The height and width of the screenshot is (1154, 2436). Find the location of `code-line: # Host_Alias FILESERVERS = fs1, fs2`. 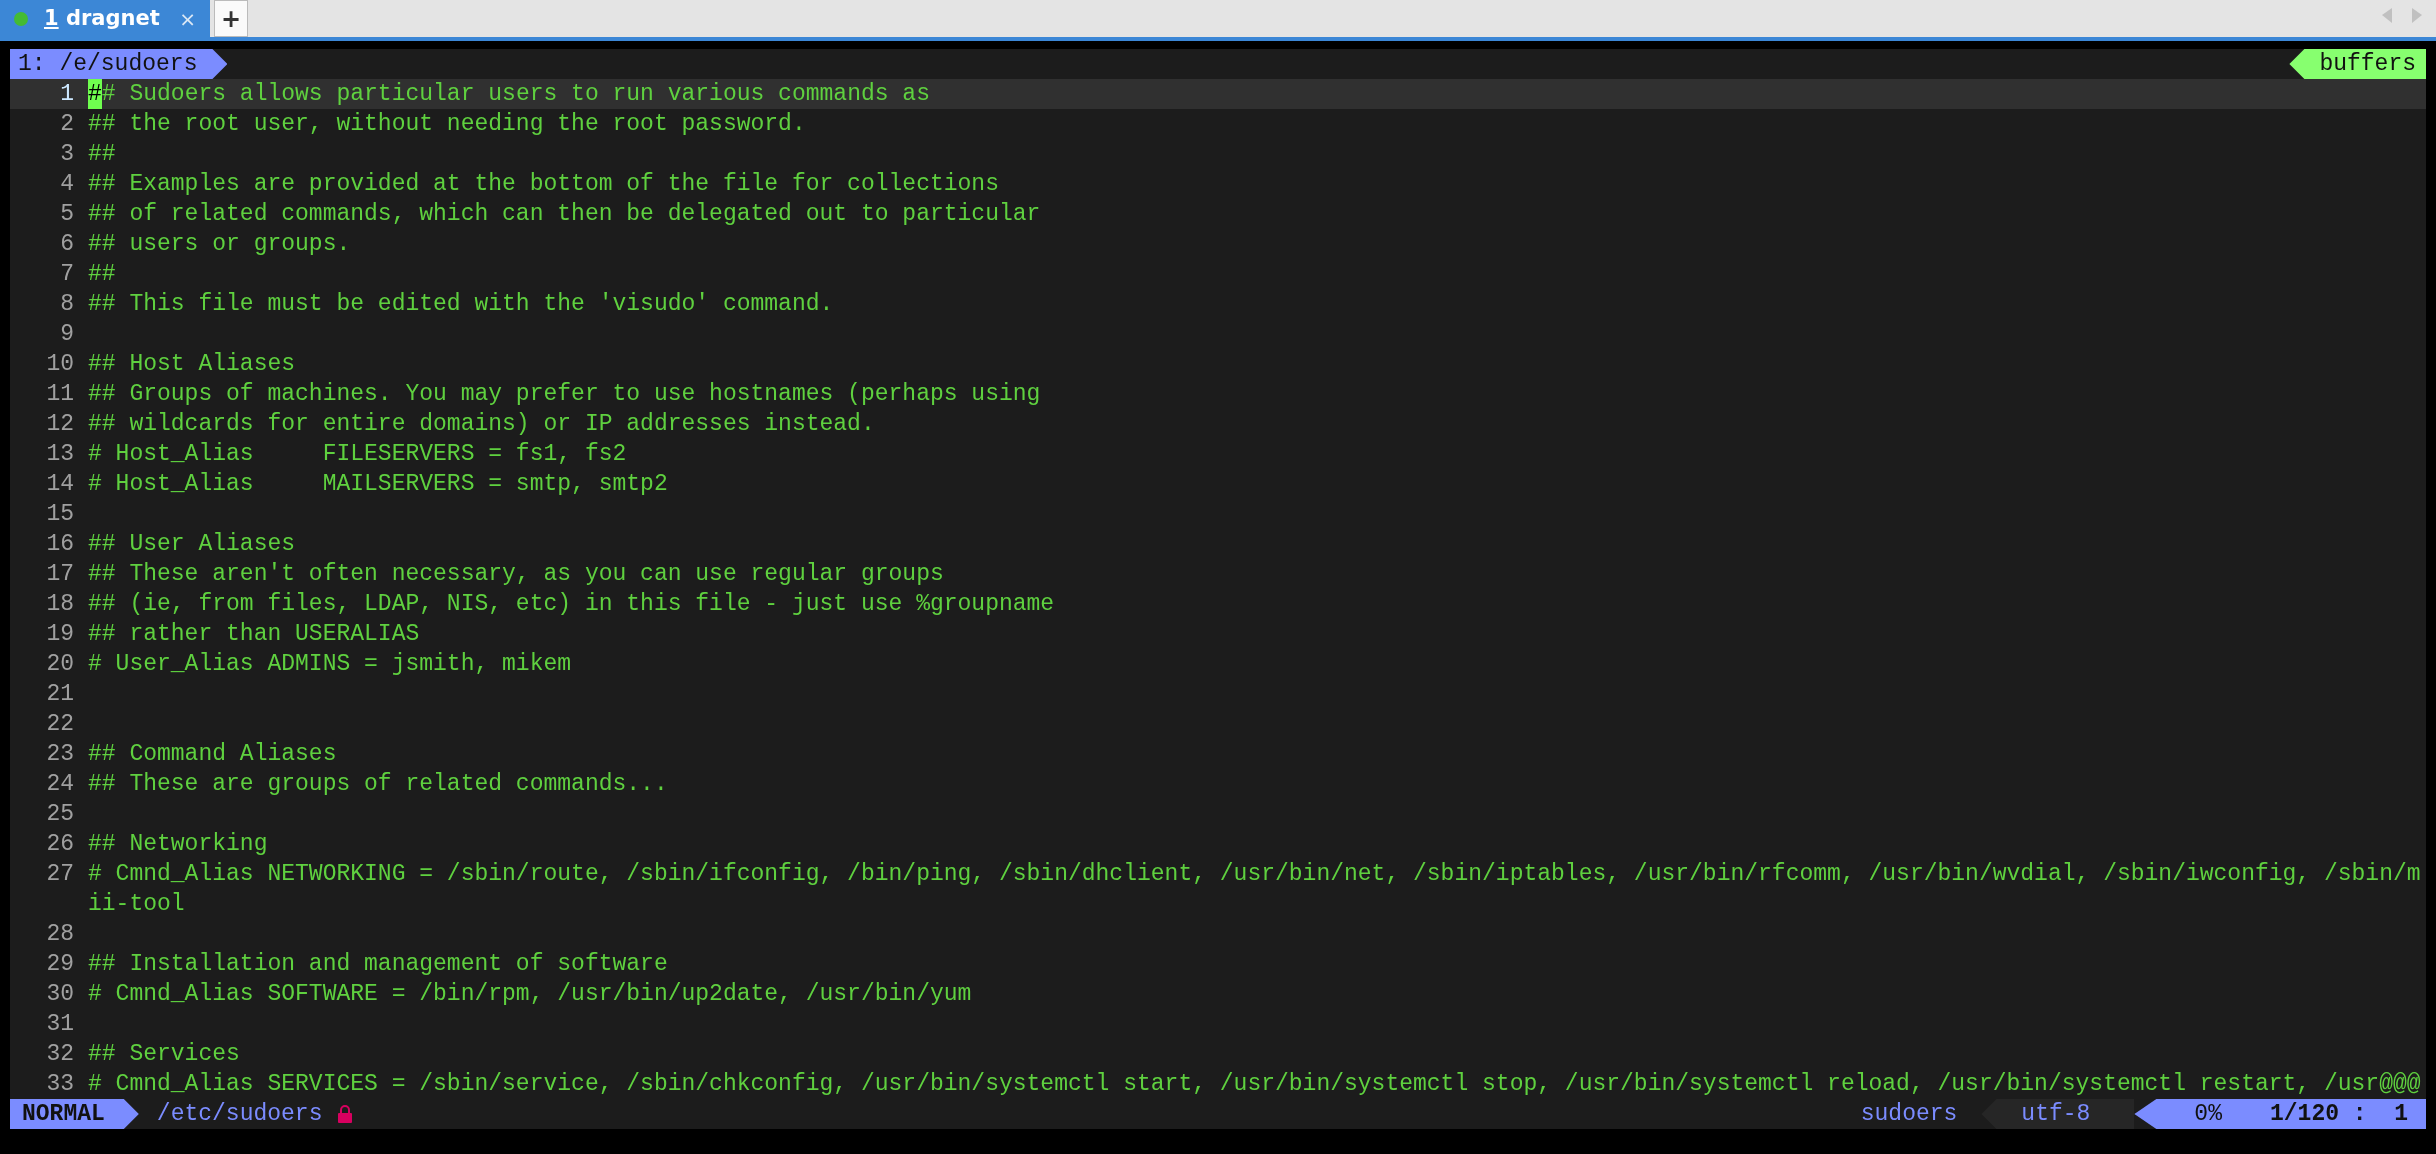

code-line: # Host_Alias FILESERVERS = fs1, fs2 is located at coordinates (357, 454).